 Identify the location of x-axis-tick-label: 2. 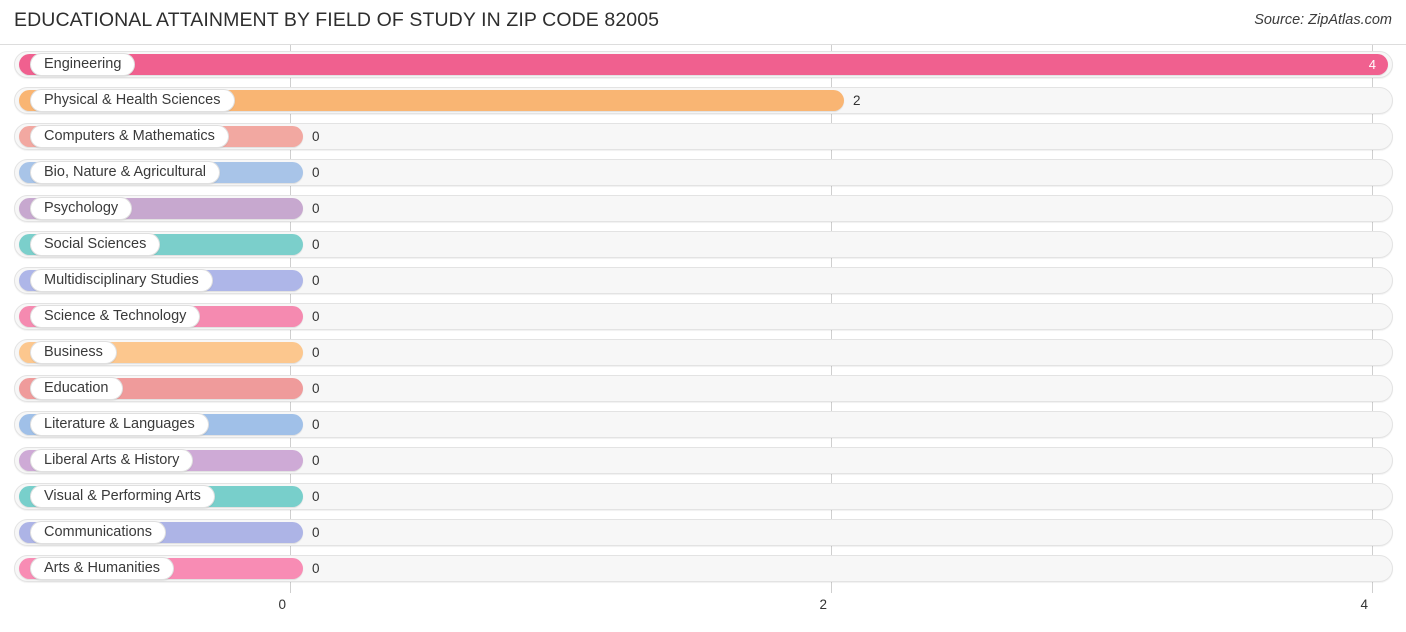
(823, 604).